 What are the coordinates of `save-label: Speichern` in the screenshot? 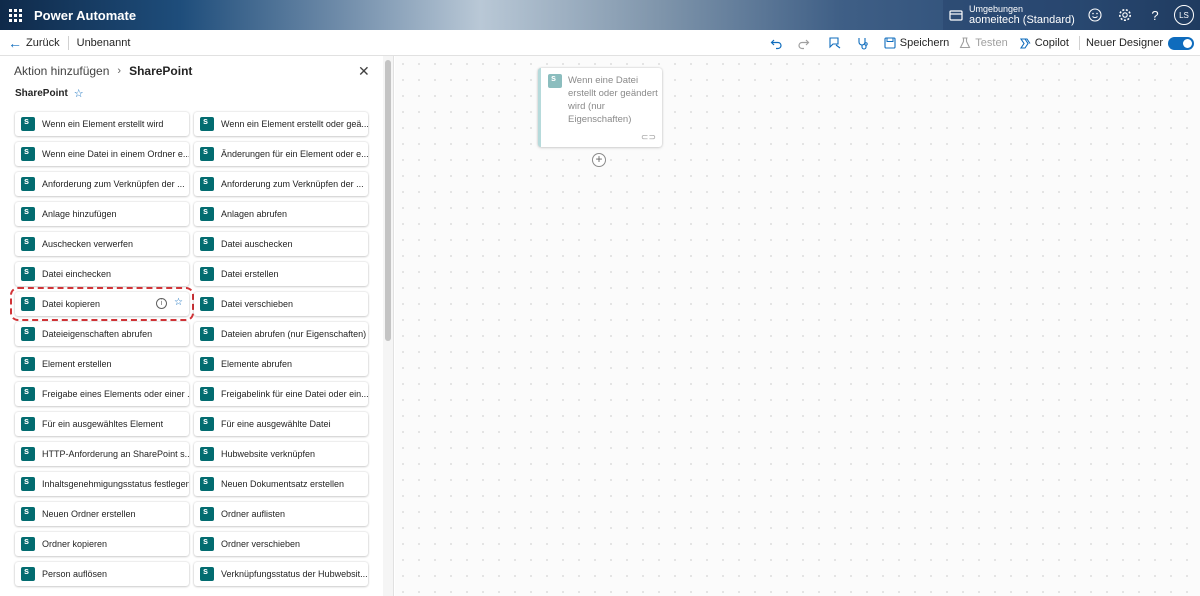 It's located at (924, 43).